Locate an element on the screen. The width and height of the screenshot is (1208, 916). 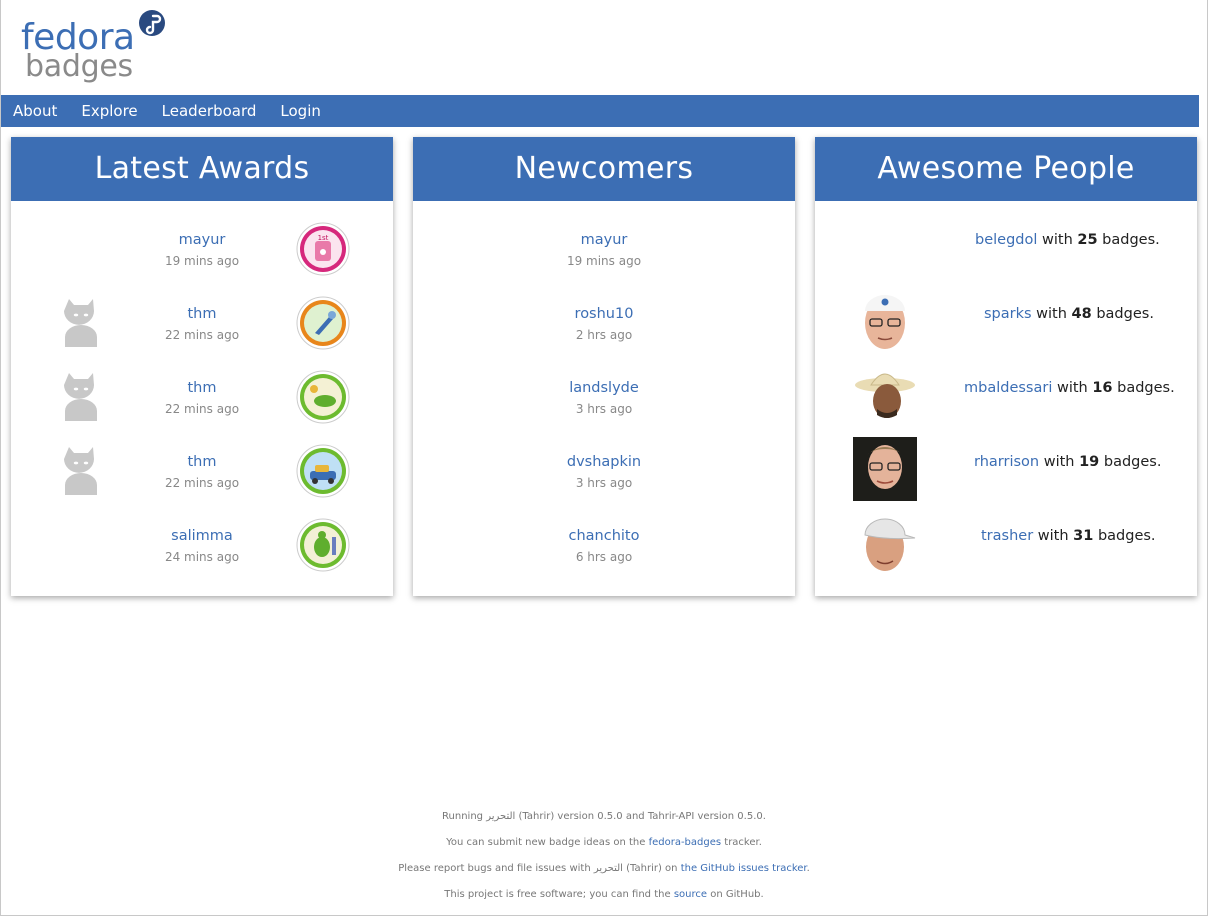
award-row: salimma 24 mins ago is located at coordinates (202, 554).